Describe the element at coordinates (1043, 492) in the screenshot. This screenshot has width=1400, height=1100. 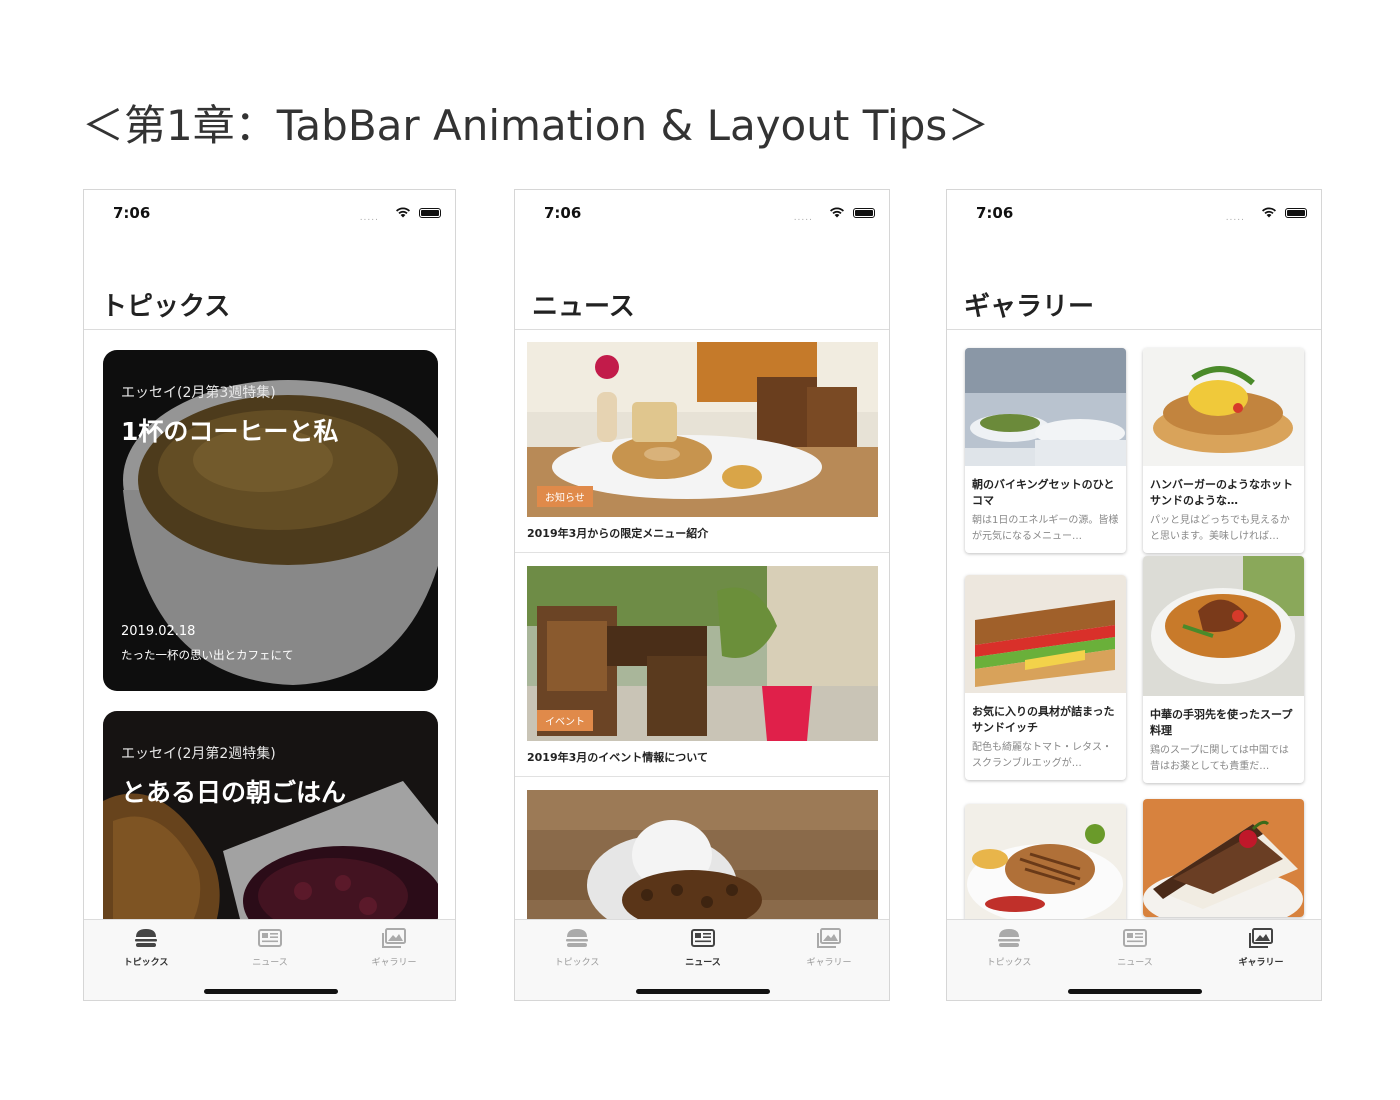
I see `gallery-title: 朝のバイキングセットのひとコマ` at that location.